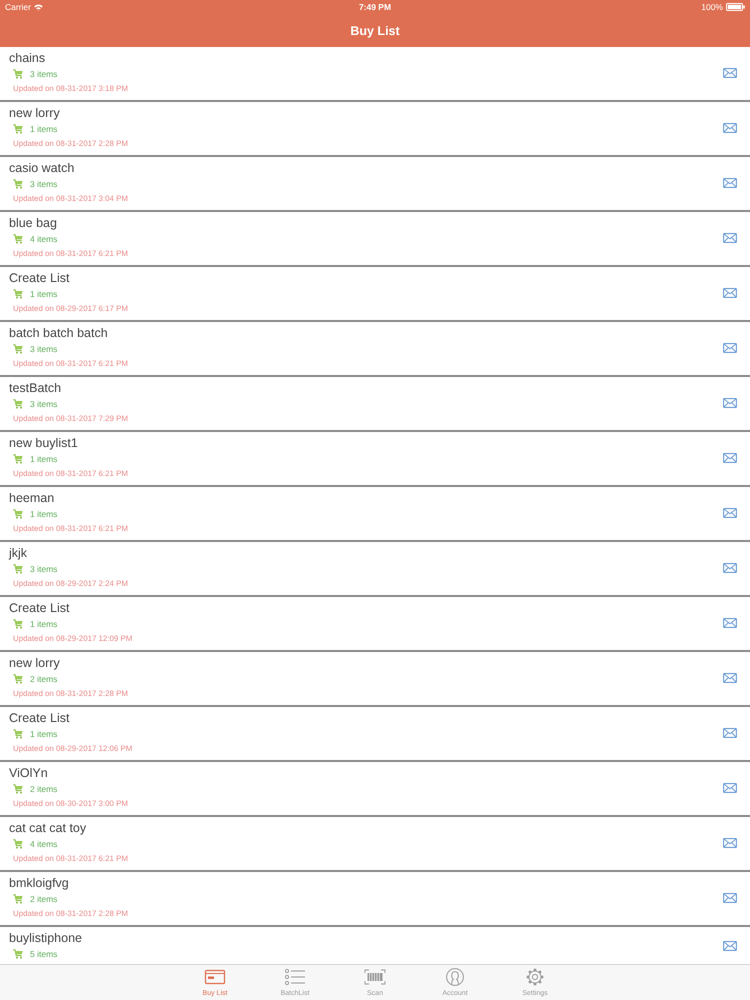  Describe the element at coordinates (375, 977) in the screenshot. I see `barcode-icon` at that location.